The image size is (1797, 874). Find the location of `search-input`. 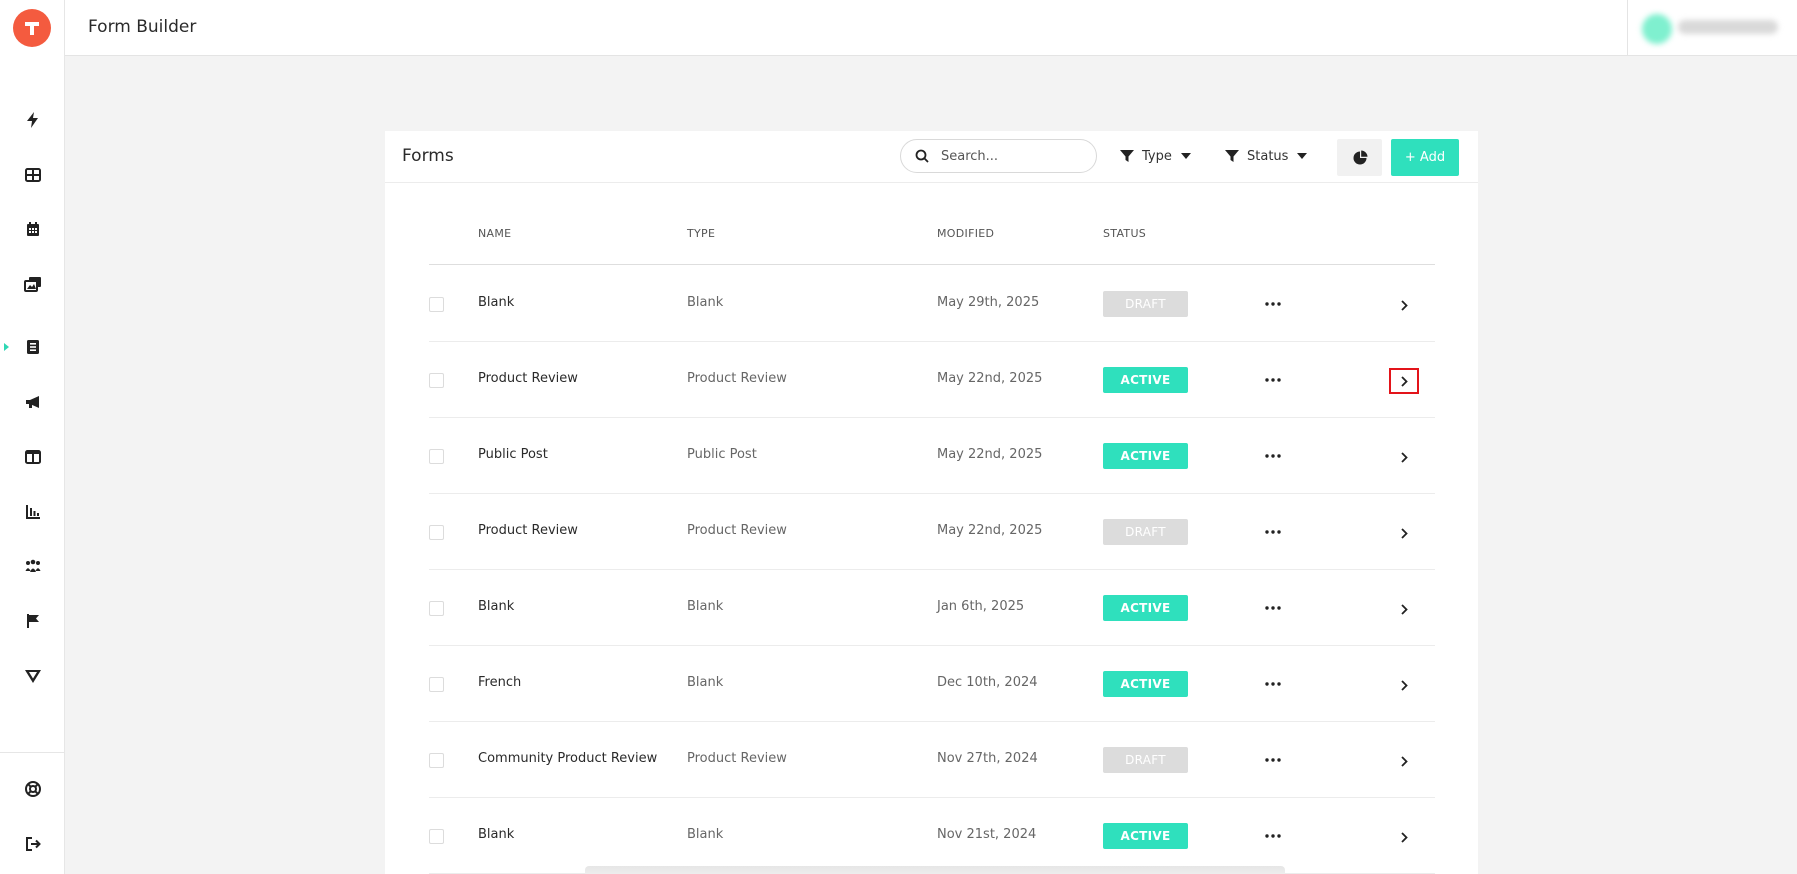

search-input is located at coordinates (1011, 156).